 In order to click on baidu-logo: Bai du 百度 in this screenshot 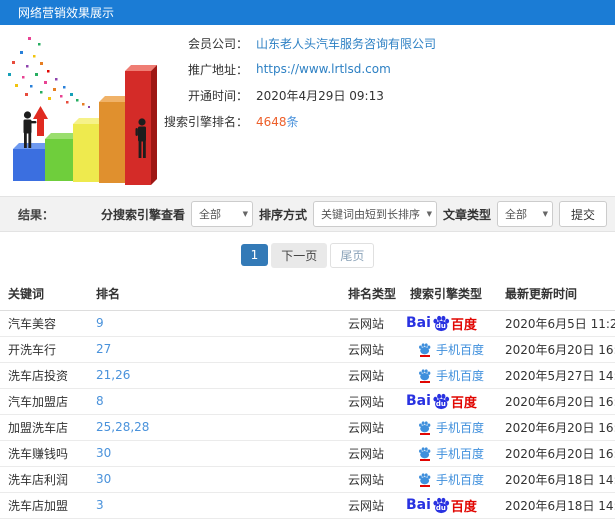, I will do `click(441, 505)`.